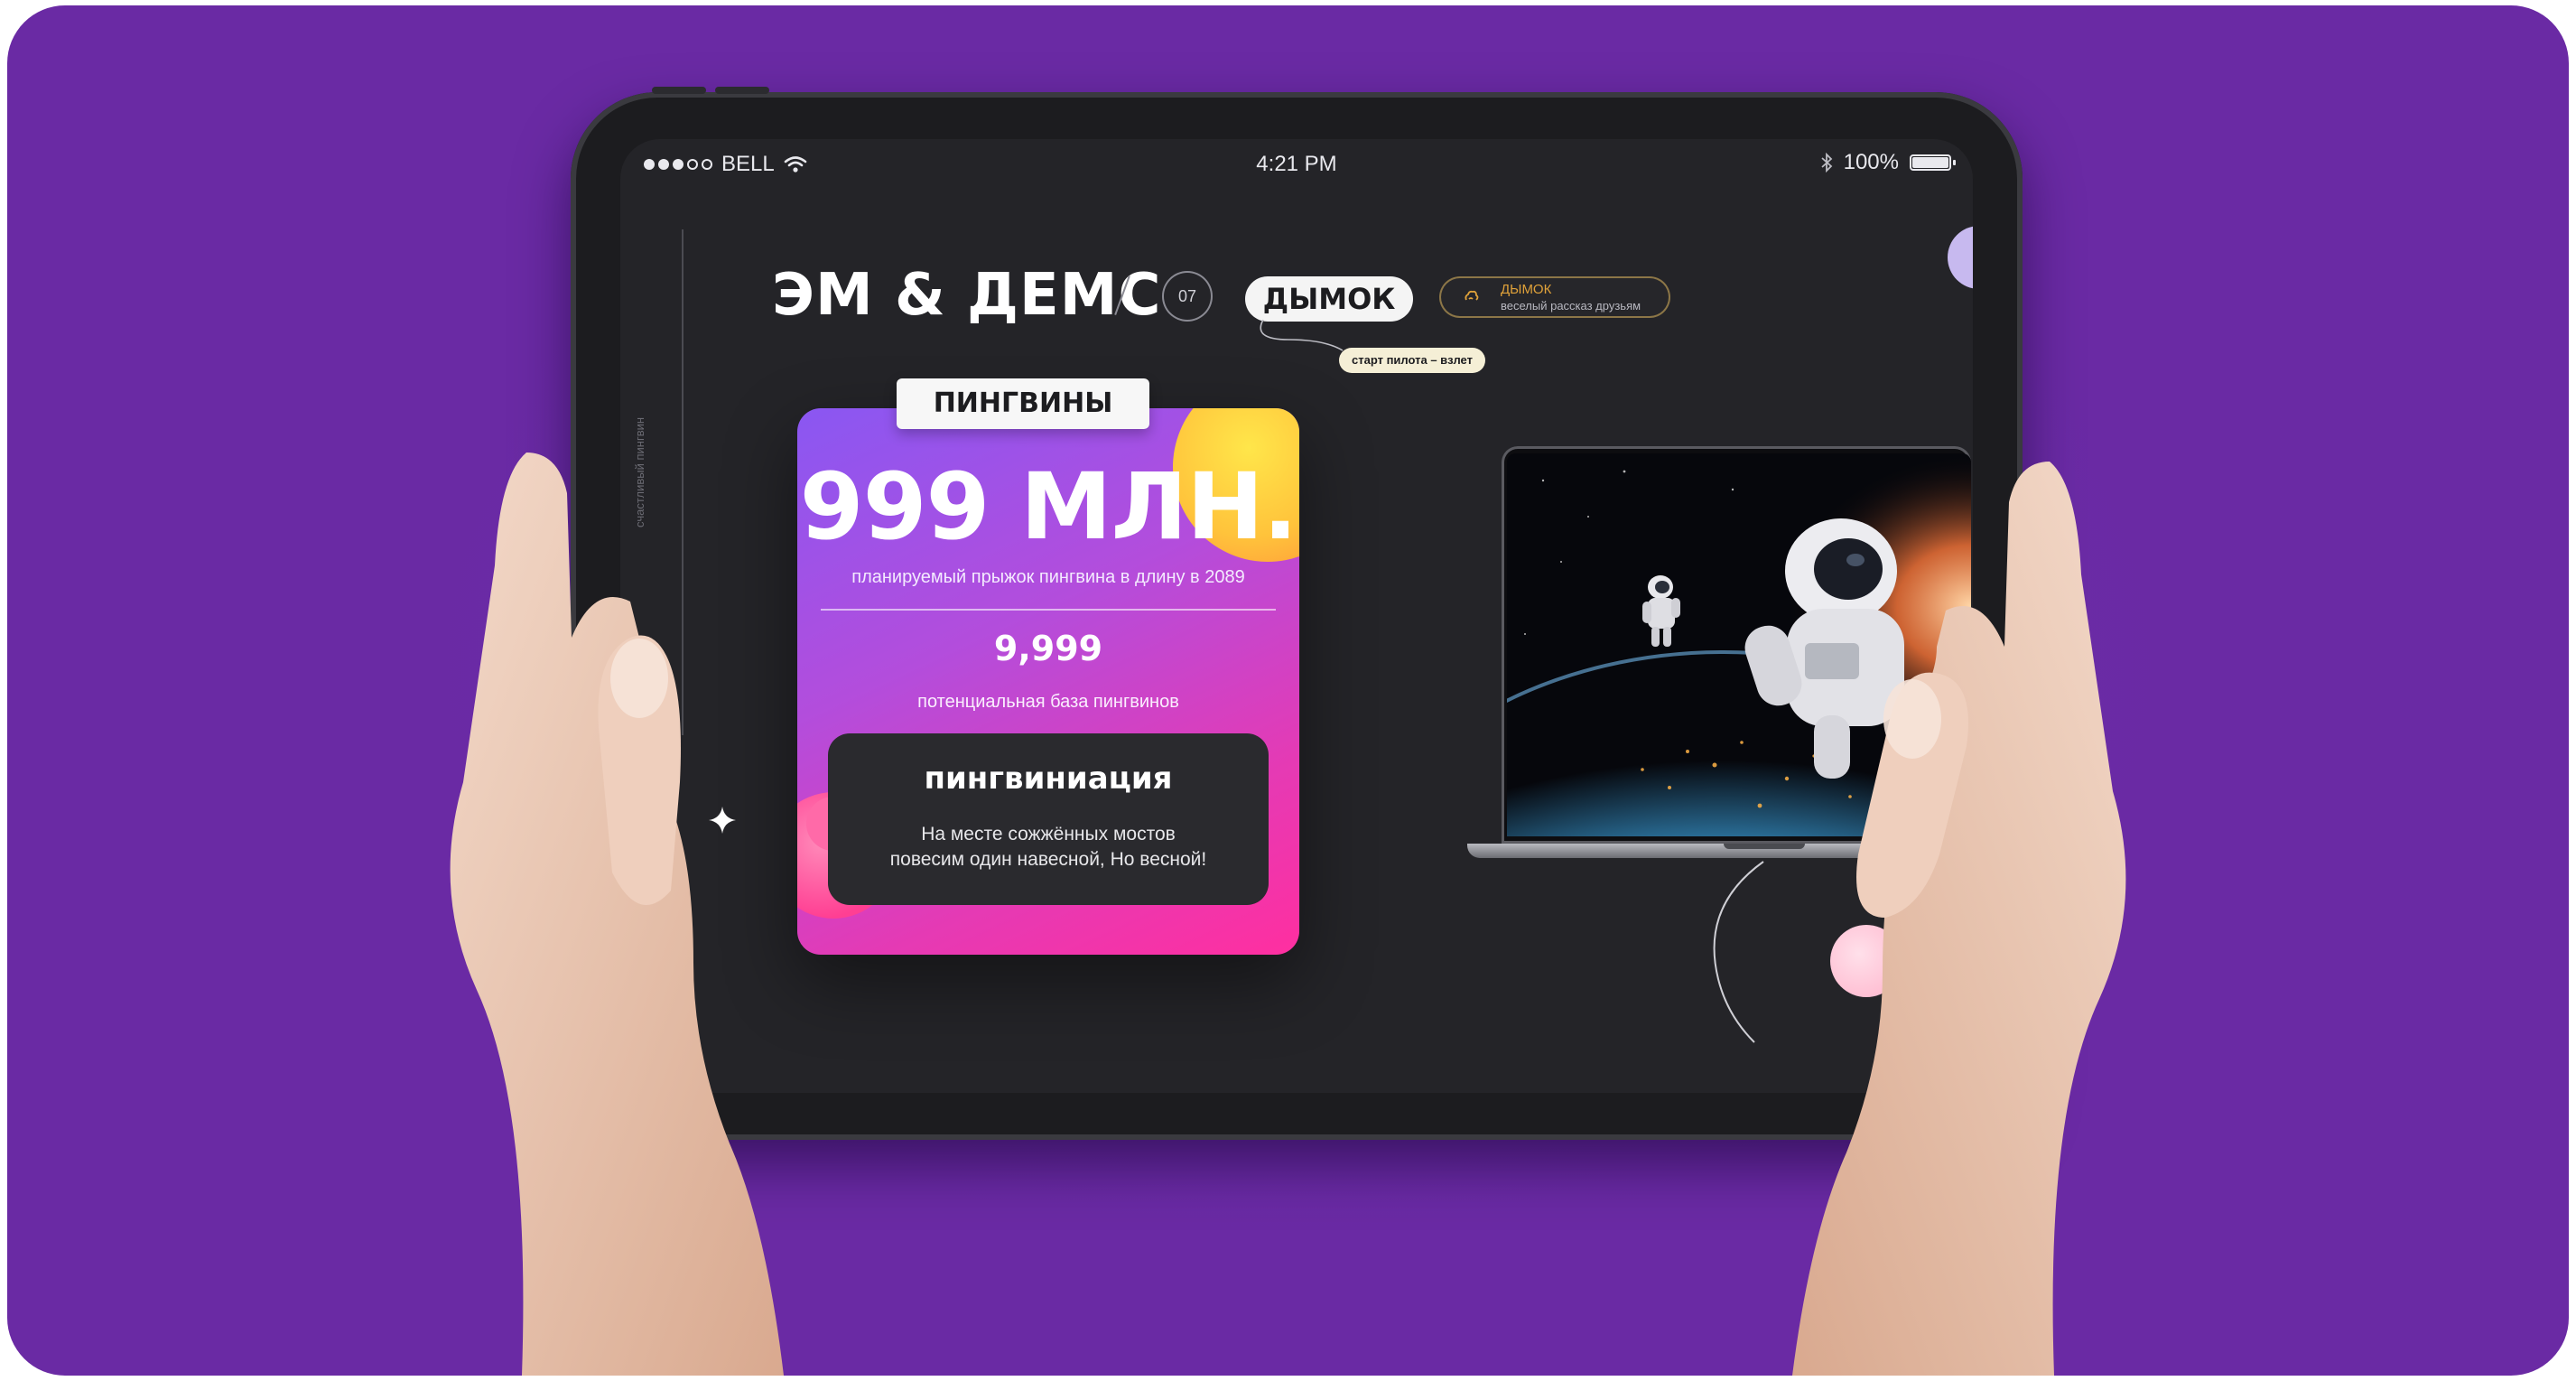 The width and height of the screenshot is (2576, 1381). I want to click on status-time: 4:21 PM, so click(1296, 164).